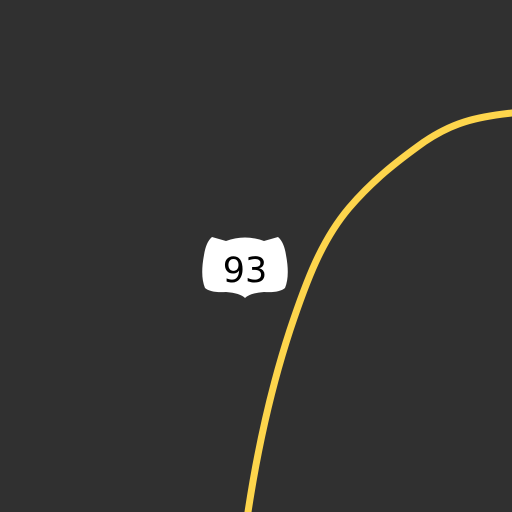 The image size is (512, 512). I want to click on route-number: 93, so click(245, 271).